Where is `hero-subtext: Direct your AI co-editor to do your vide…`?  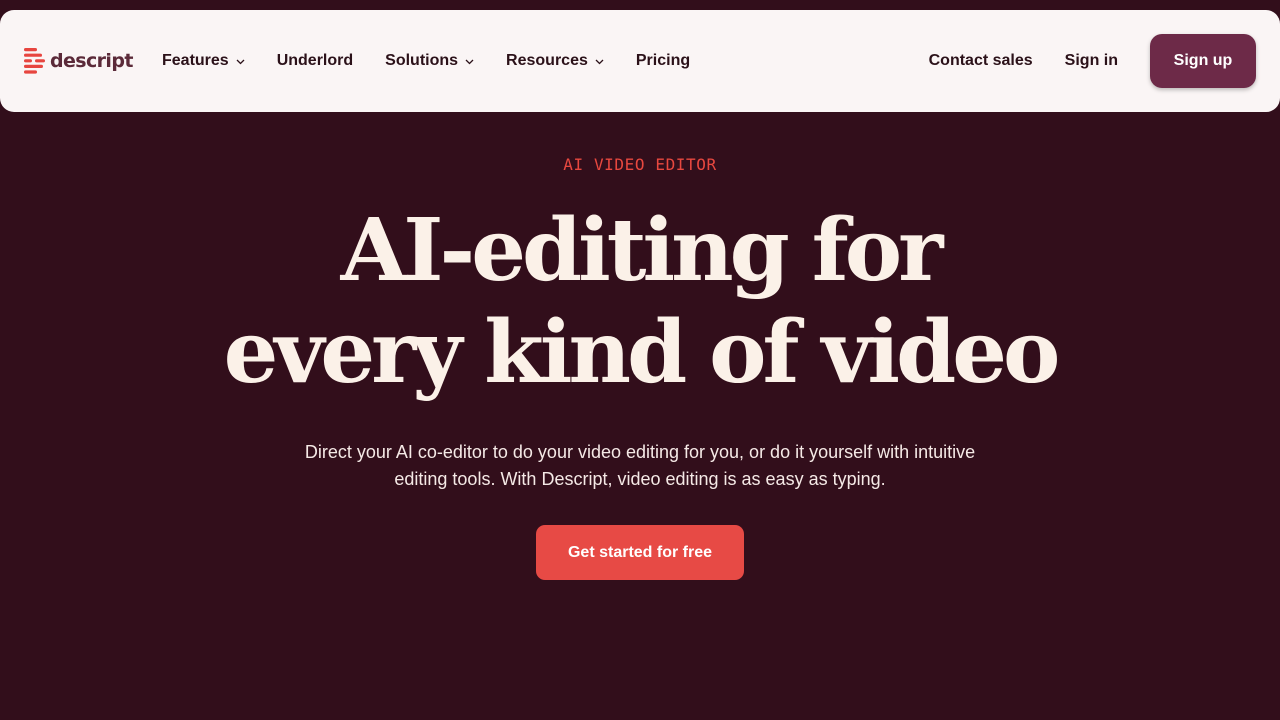 hero-subtext: Direct your AI co-editor to do your vide… is located at coordinates (640, 465).